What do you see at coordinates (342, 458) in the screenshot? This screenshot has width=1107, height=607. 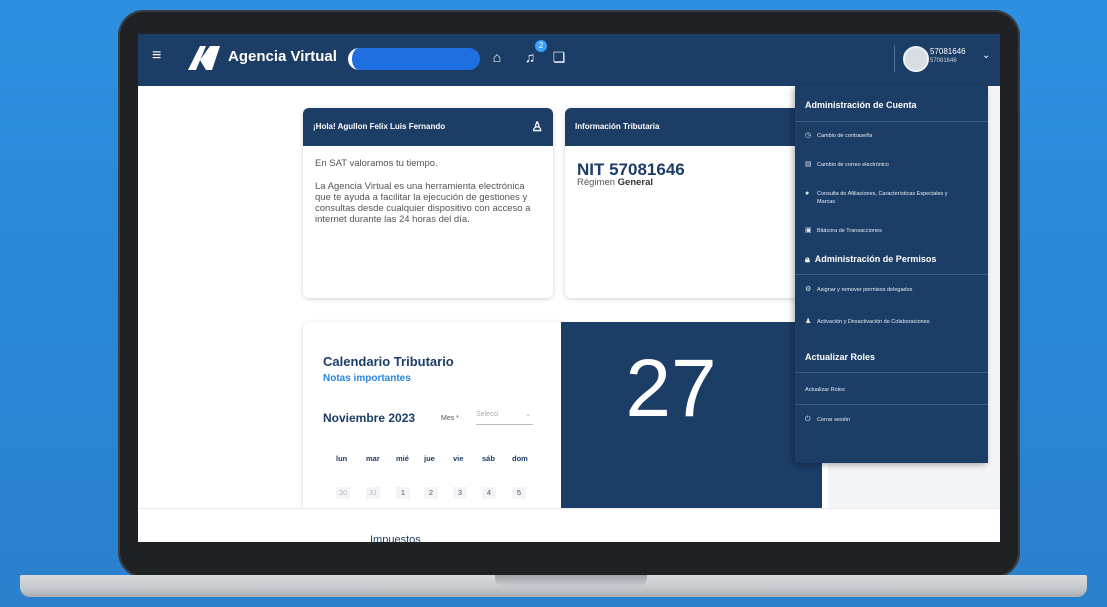 I see `weekday-label: lun` at bounding box center [342, 458].